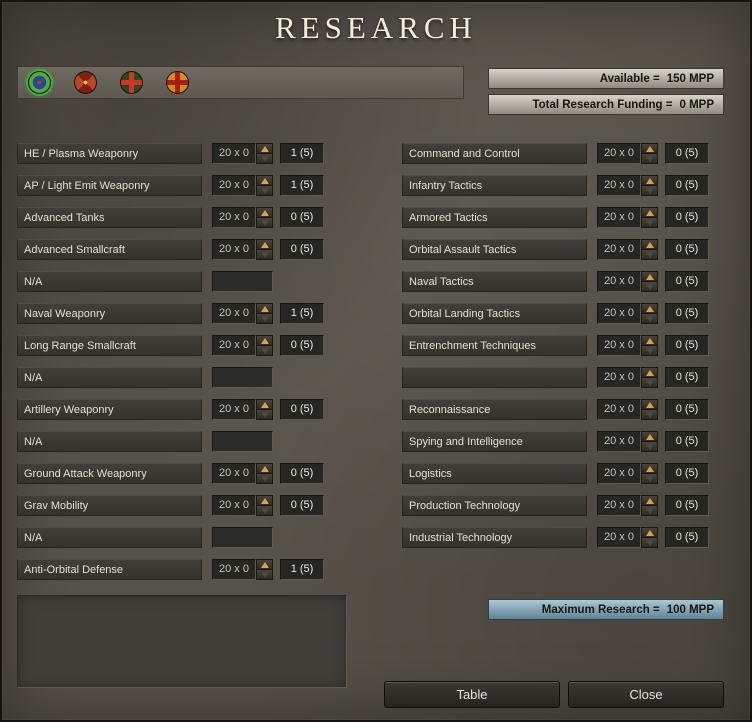 The image size is (752, 722). What do you see at coordinates (696, 104) in the screenshot?
I see `funding-value: 0 MPP` at bounding box center [696, 104].